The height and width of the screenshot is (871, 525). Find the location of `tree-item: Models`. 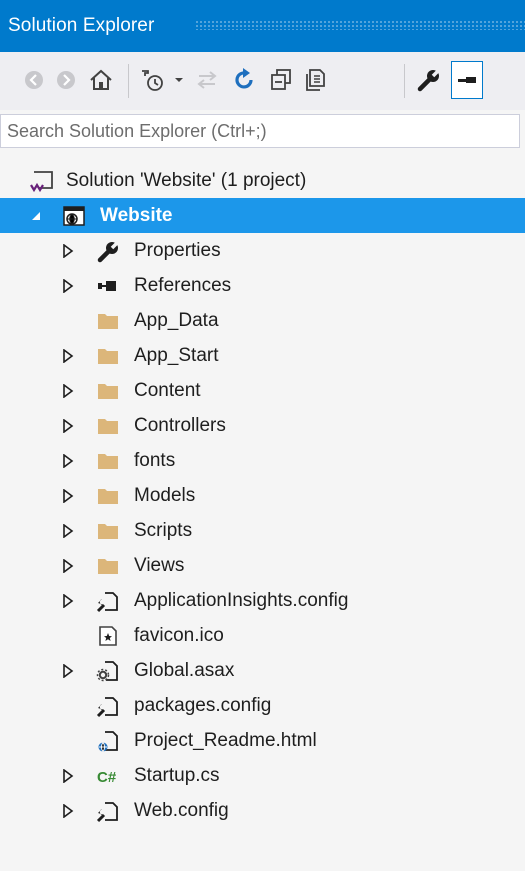

tree-item: Models is located at coordinates (262, 495).